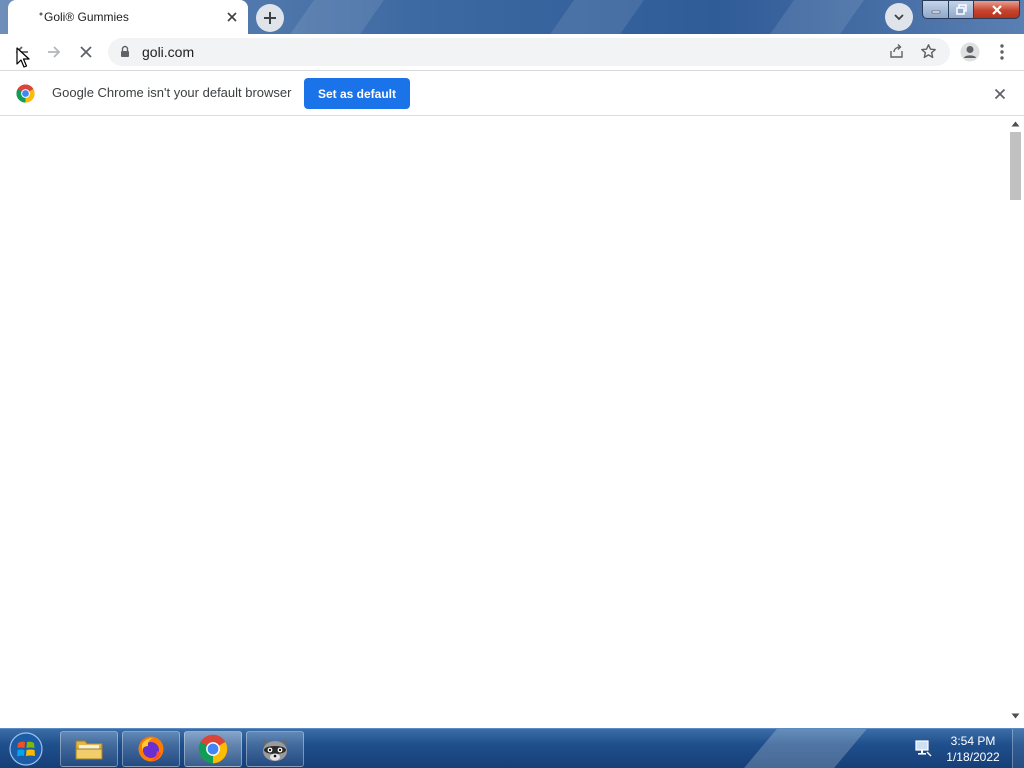  I want to click on tab-search-button, so click(899, 17).